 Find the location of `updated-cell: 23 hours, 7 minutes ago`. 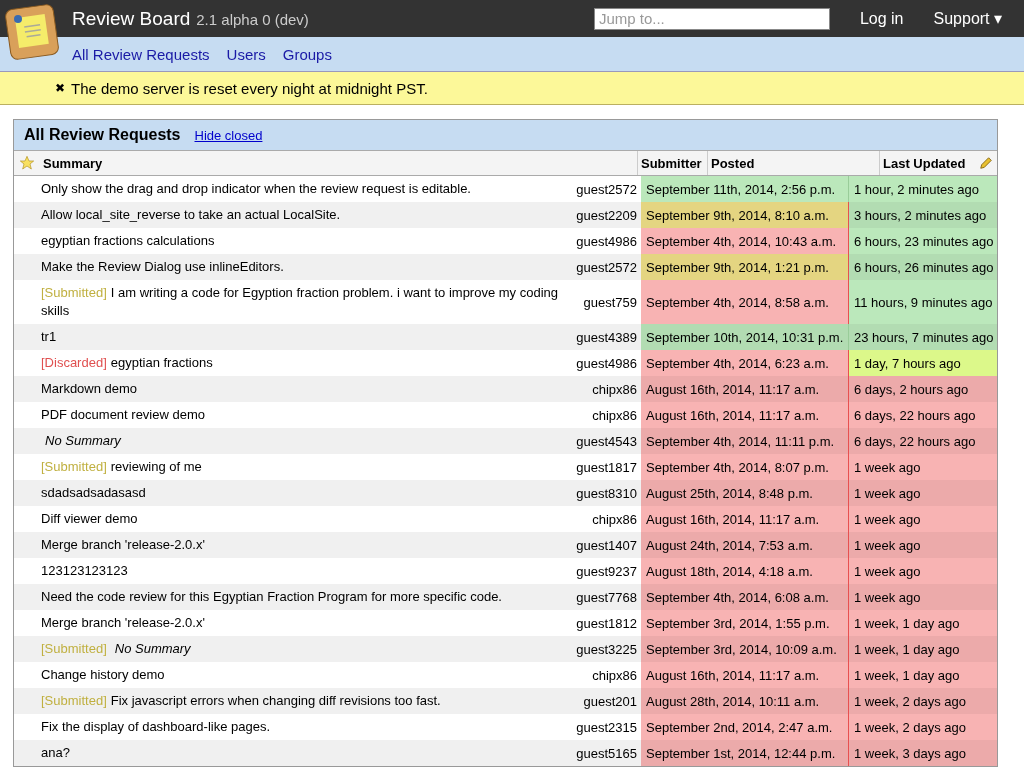

updated-cell: 23 hours, 7 minutes ago is located at coordinates (922, 337).